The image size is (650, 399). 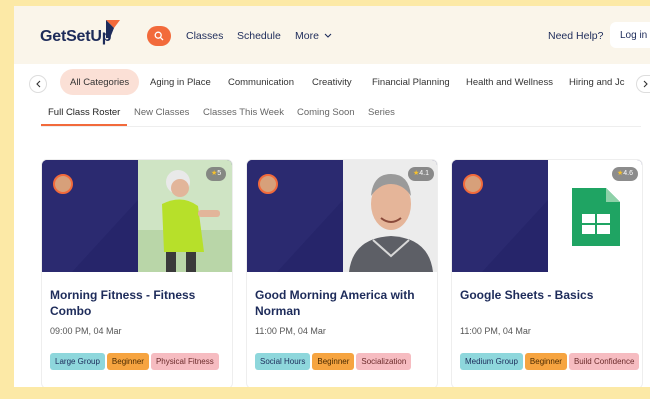 I want to click on nav-schedule: Schedule, so click(x=259, y=36).